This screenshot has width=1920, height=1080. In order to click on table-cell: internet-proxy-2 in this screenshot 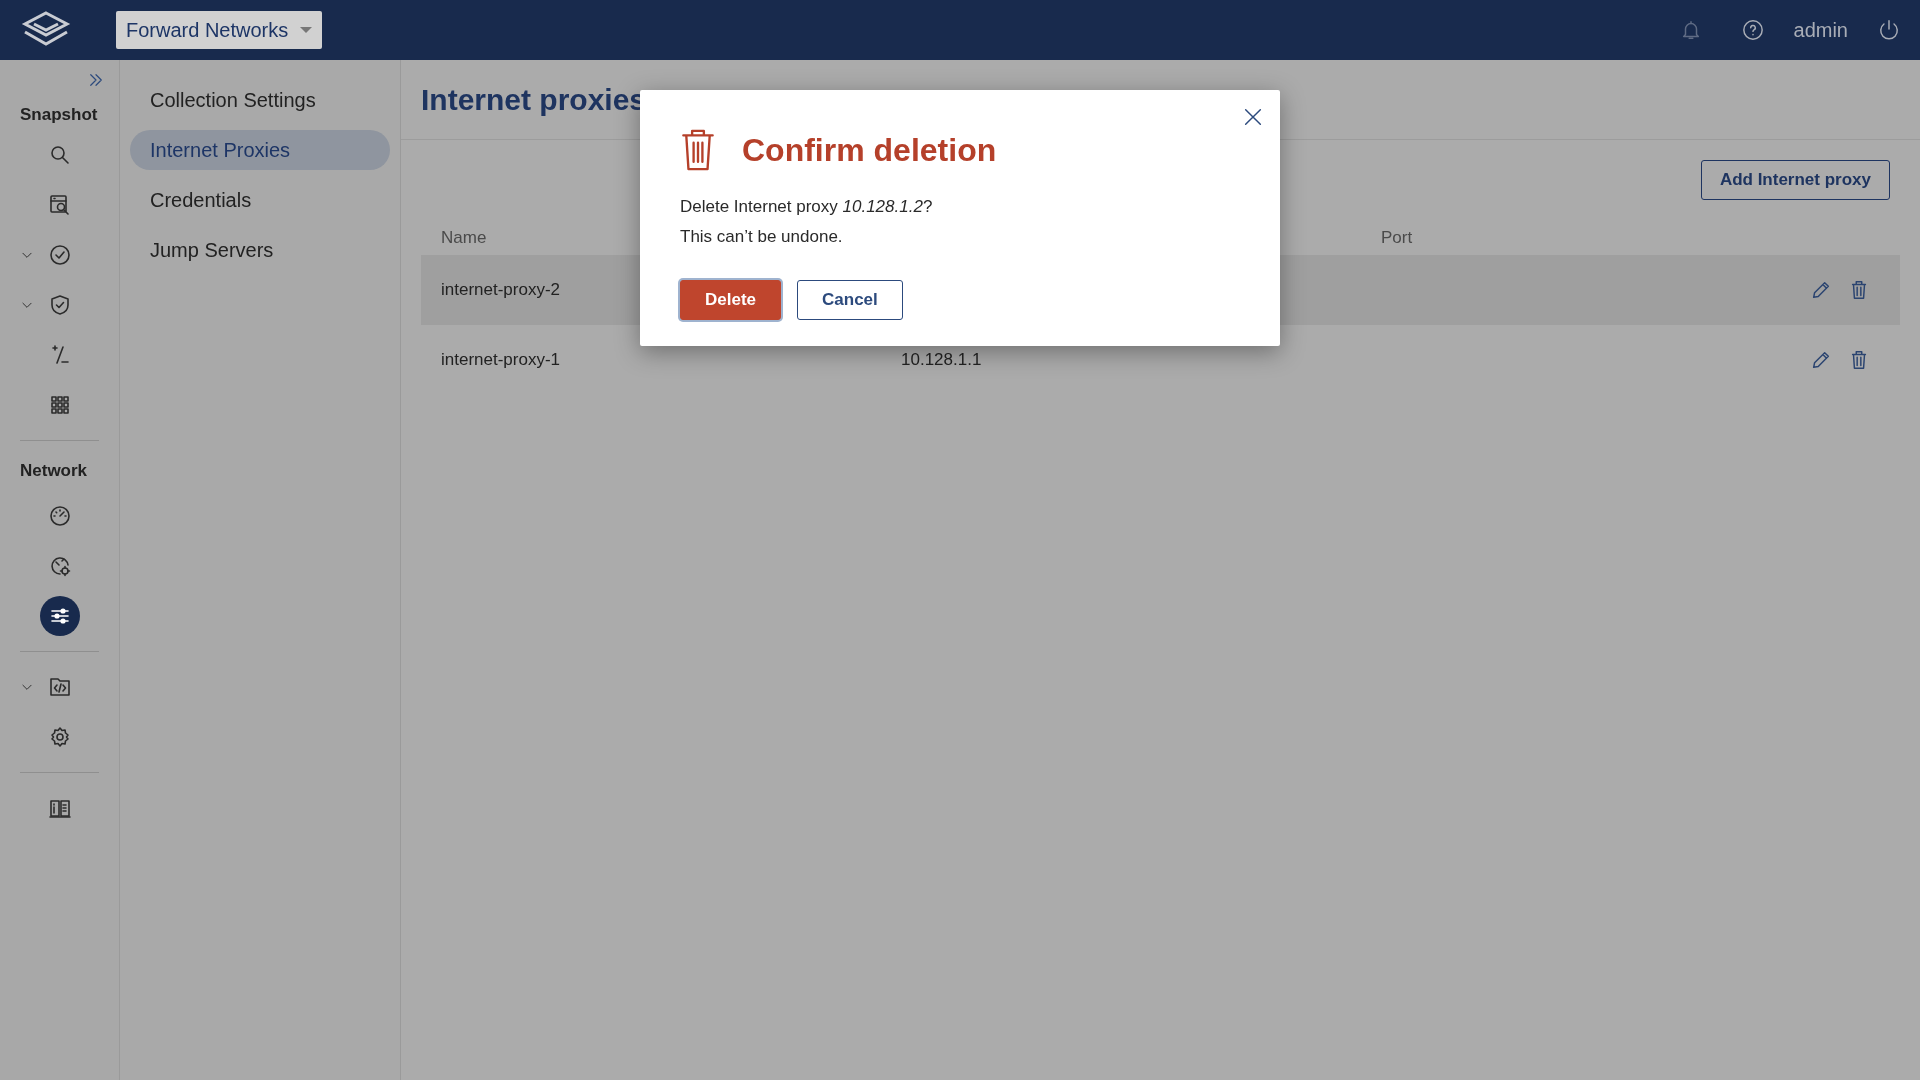, I will do `click(501, 290)`.